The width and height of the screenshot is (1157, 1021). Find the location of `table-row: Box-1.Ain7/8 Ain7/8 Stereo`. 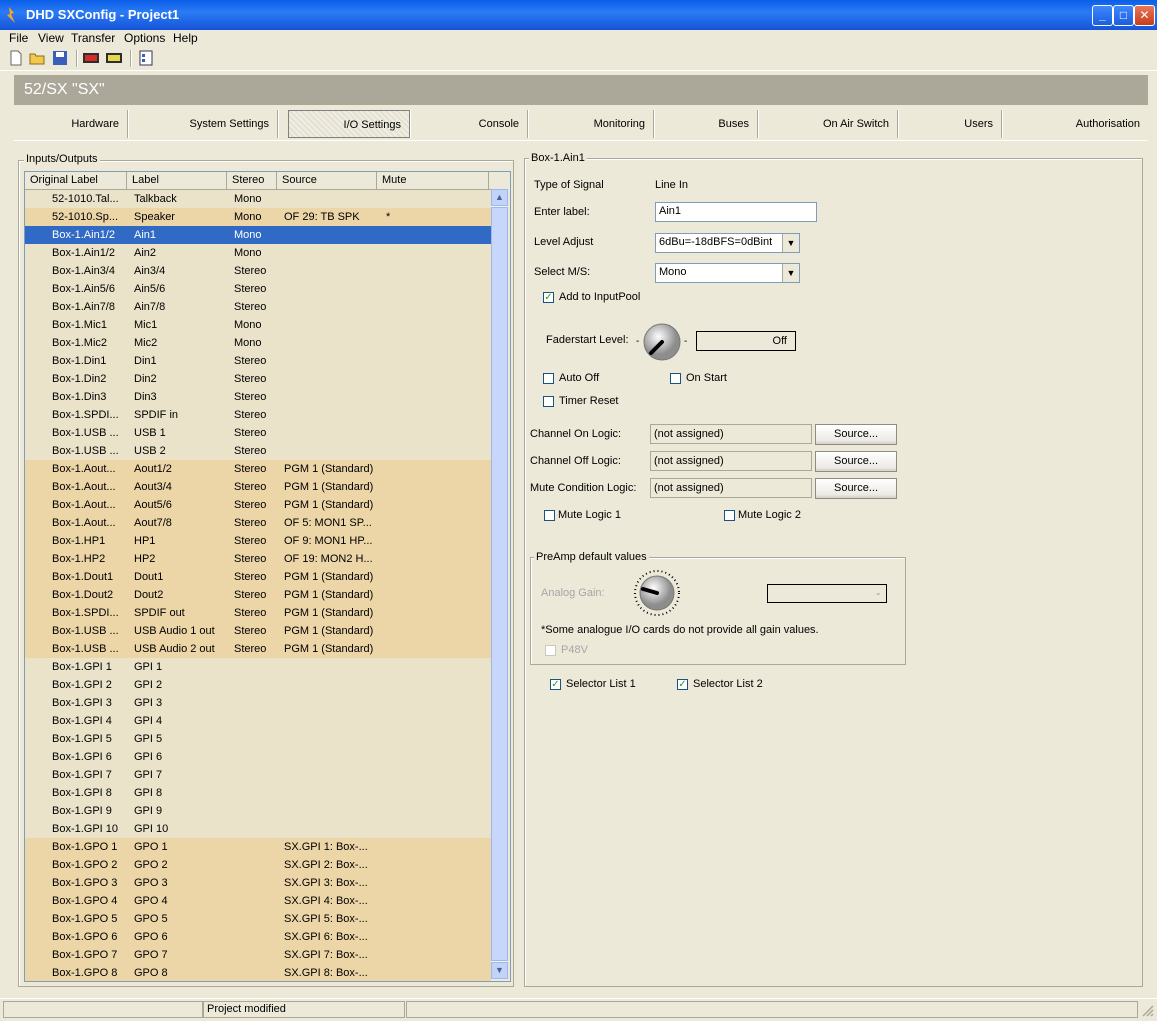

table-row: Box-1.Ain7/8 Ain7/8 Stereo is located at coordinates (258, 307).